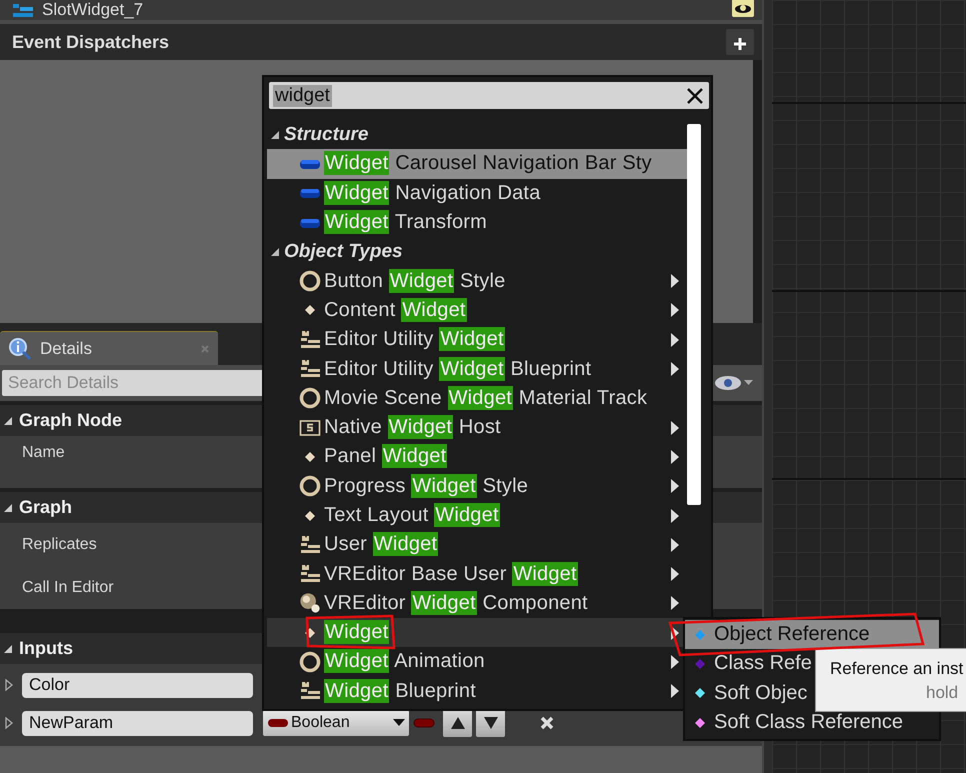 The image size is (966, 773). Describe the element at coordinates (137, 723) in the screenshot. I see `param-name-field: NewParam` at that location.